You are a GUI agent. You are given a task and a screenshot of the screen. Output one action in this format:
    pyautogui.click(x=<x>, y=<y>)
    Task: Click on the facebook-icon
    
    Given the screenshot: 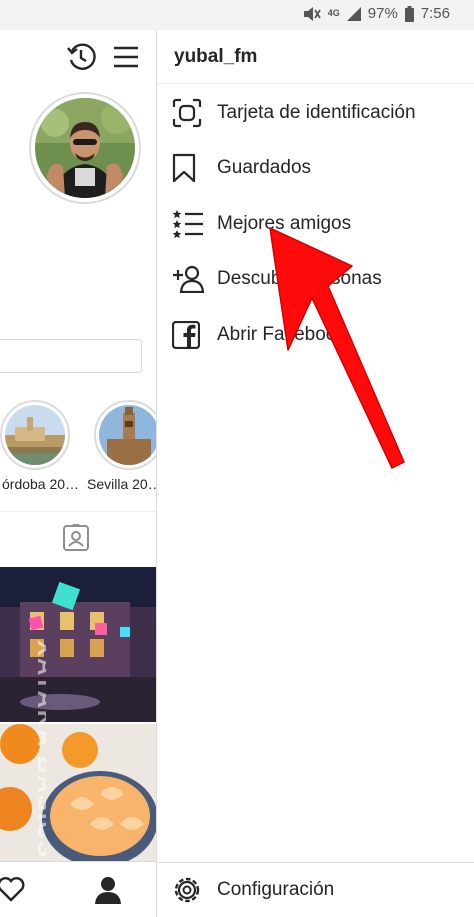 What is the action you would take?
    pyautogui.click(x=187, y=335)
    